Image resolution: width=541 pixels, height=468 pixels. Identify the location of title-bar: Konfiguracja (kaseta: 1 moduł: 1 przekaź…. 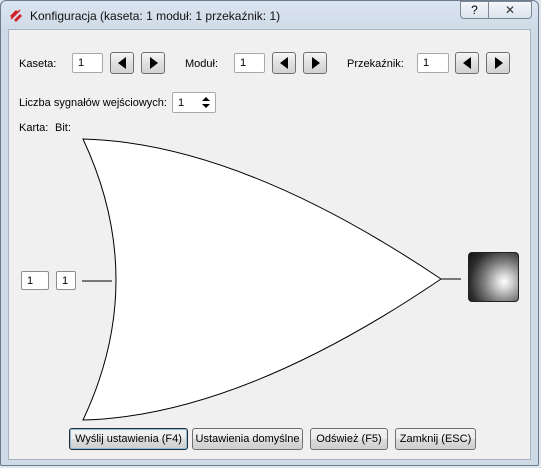
(269, 15).